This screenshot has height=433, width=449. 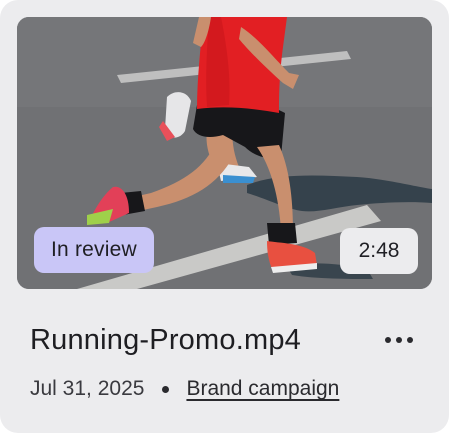 I want to click on video-title: Running-Promo.mp4, so click(x=165, y=340).